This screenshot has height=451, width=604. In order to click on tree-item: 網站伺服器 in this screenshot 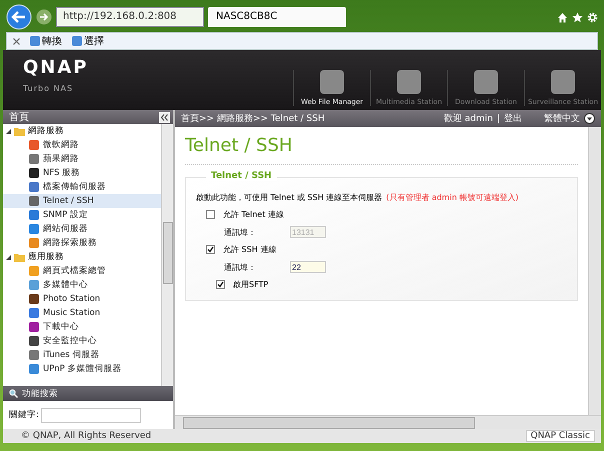, I will do `click(82, 229)`.